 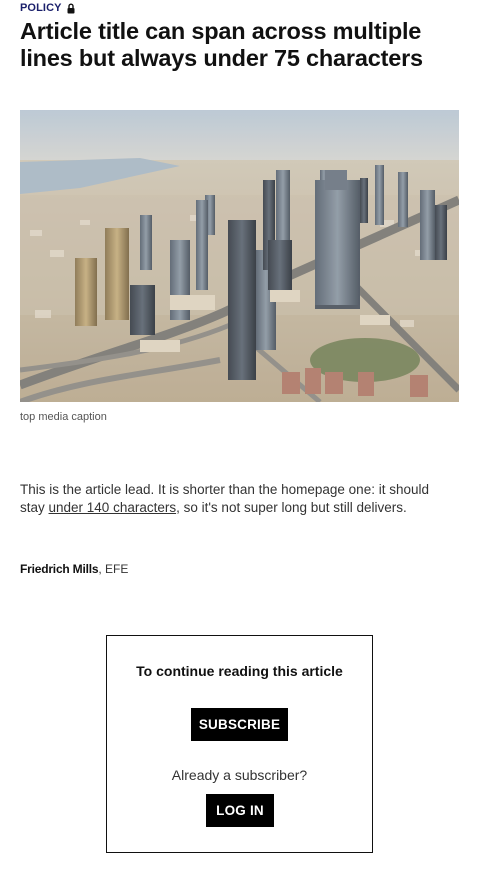 What do you see at coordinates (59, 569) in the screenshot?
I see `author-name: Friedrich Mills` at bounding box center [59, 569].